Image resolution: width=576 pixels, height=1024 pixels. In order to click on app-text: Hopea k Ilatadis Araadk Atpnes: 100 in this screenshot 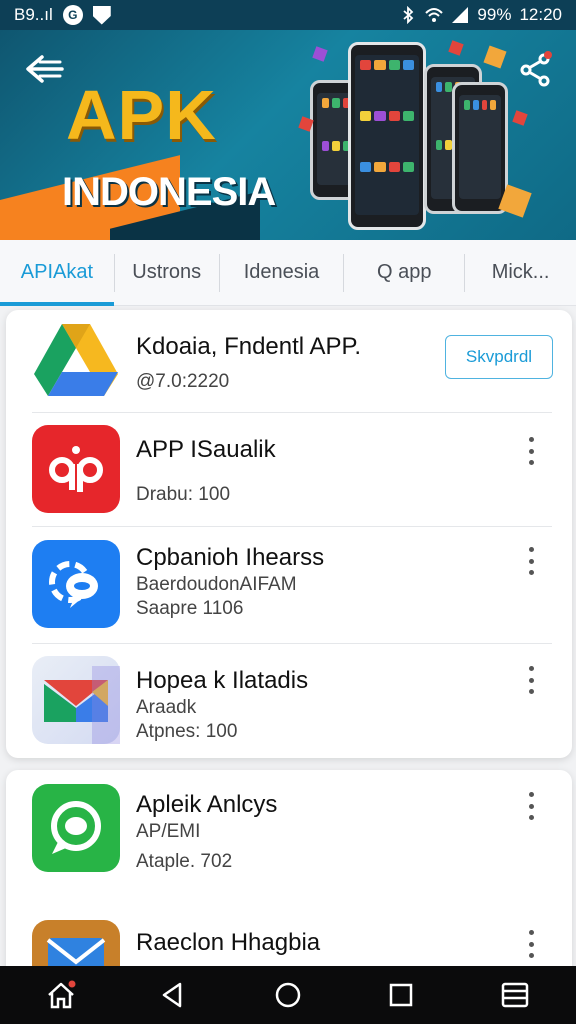, I will do `click(222, 705)`.